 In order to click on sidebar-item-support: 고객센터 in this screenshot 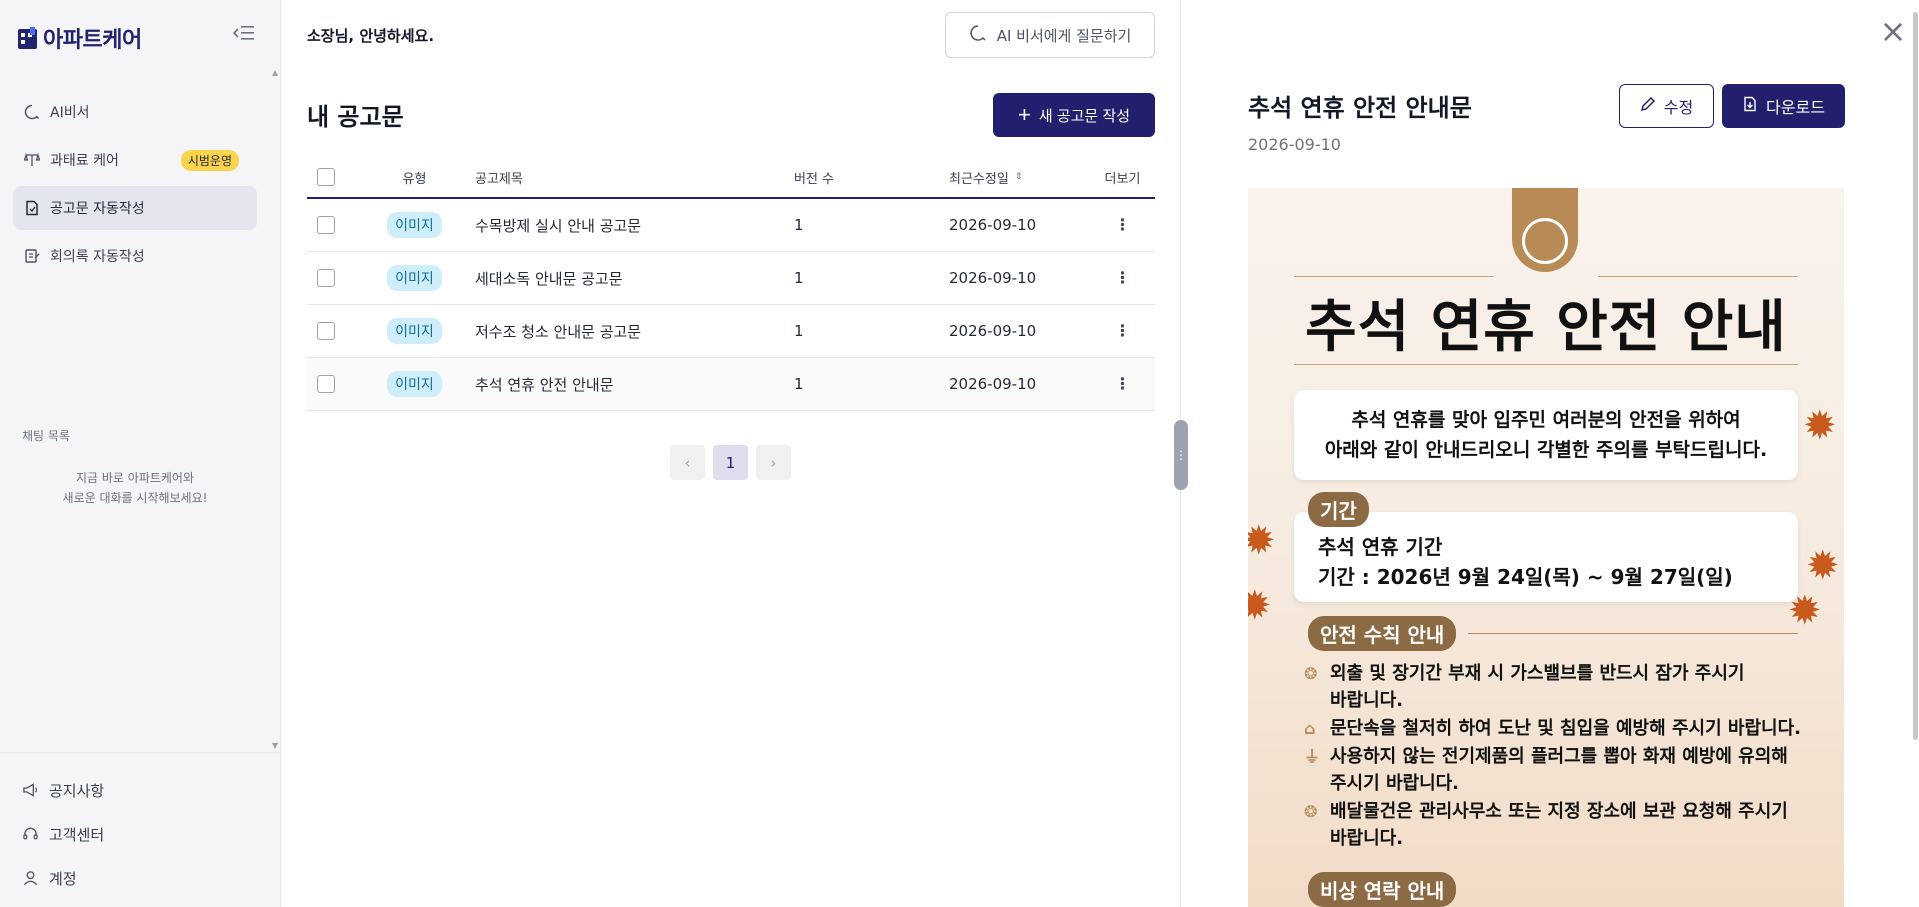, I will do `click(63, 834)`.